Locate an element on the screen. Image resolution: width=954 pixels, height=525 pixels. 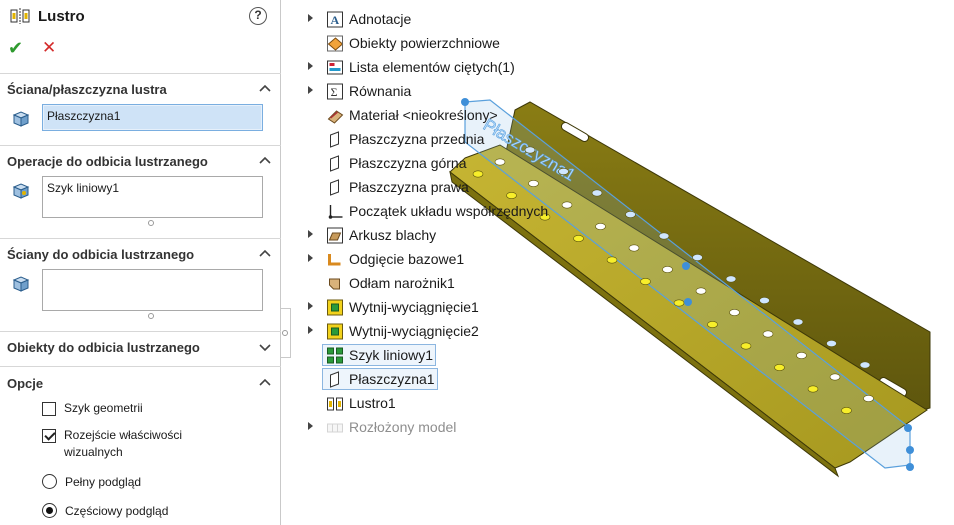
sheet-metal-icon is located at coordinates (335, 235).